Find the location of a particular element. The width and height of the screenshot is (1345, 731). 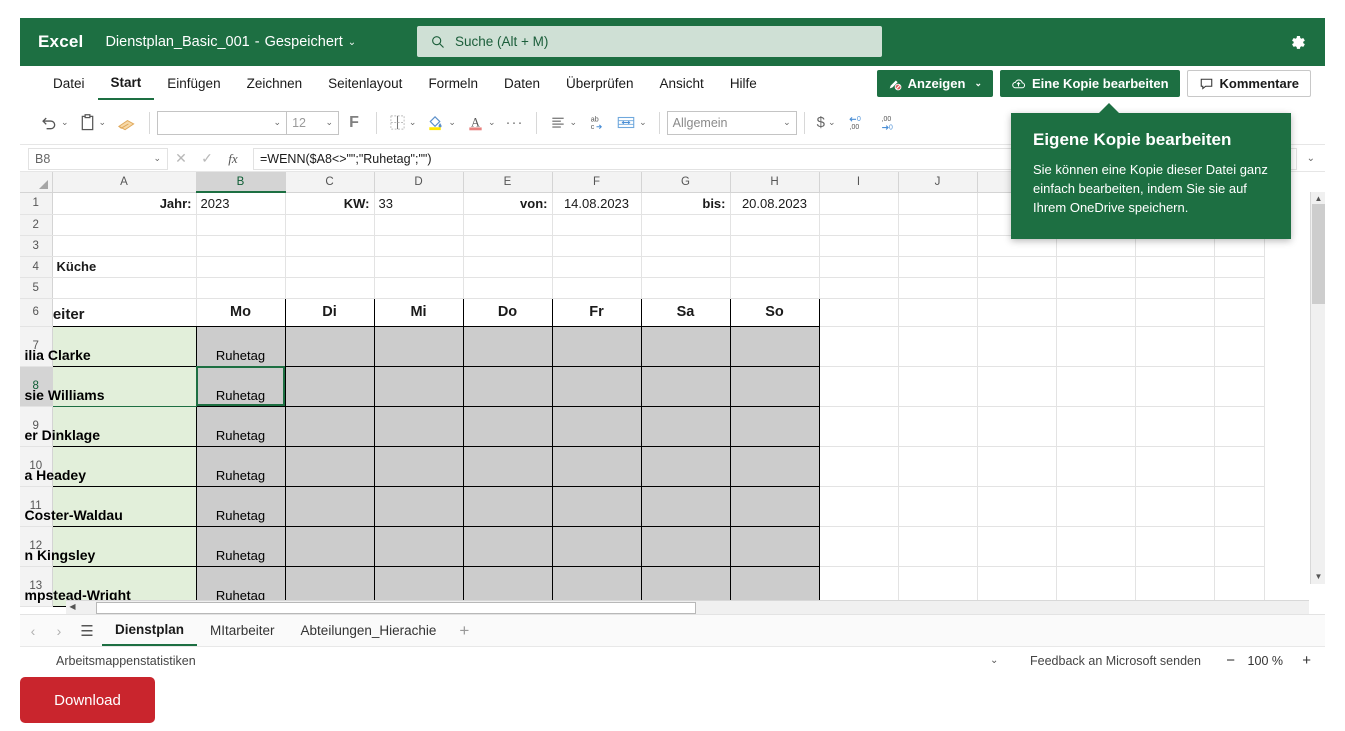

cell-j8 is located at coordinates (938, 386).